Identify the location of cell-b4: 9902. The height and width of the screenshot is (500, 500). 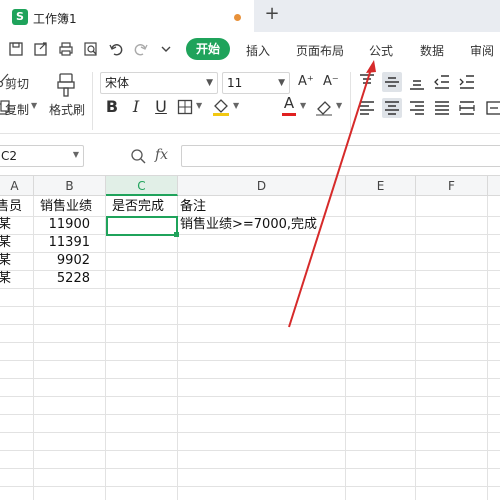
(62, 261).